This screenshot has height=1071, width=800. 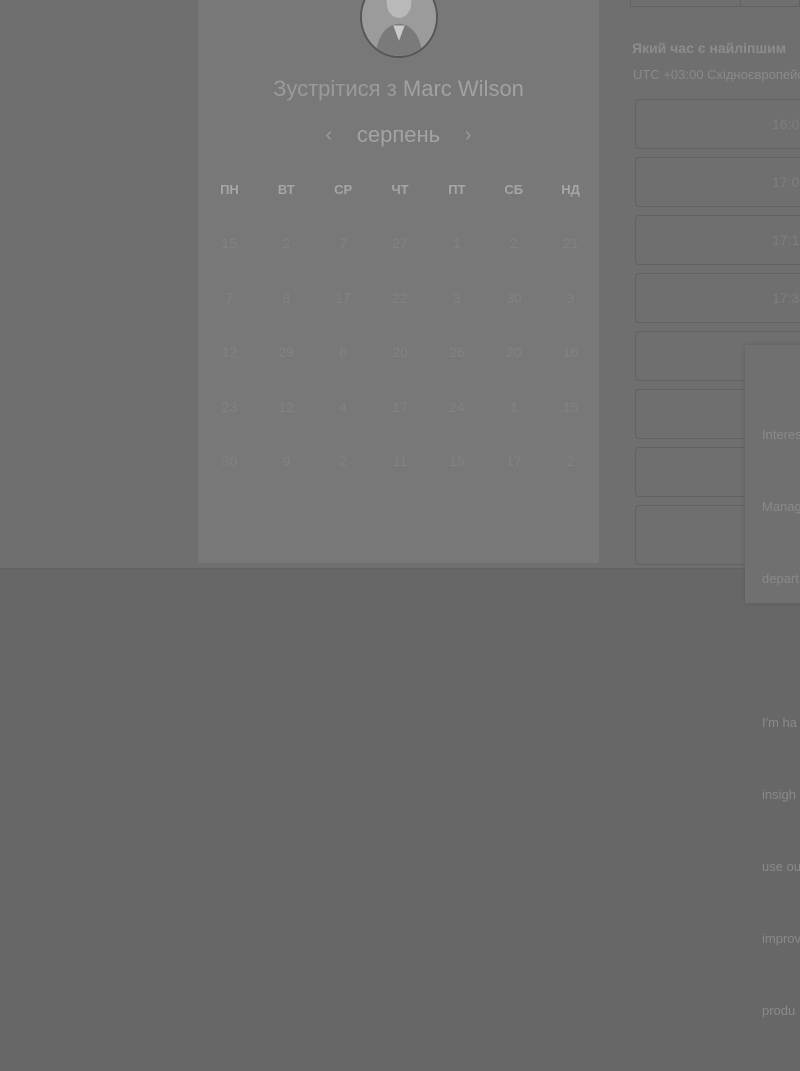 What do you see at coordinates (786, 298) in the screenshot?
I see `time-slot-label: 17:30` at bounding box center [786, 298].